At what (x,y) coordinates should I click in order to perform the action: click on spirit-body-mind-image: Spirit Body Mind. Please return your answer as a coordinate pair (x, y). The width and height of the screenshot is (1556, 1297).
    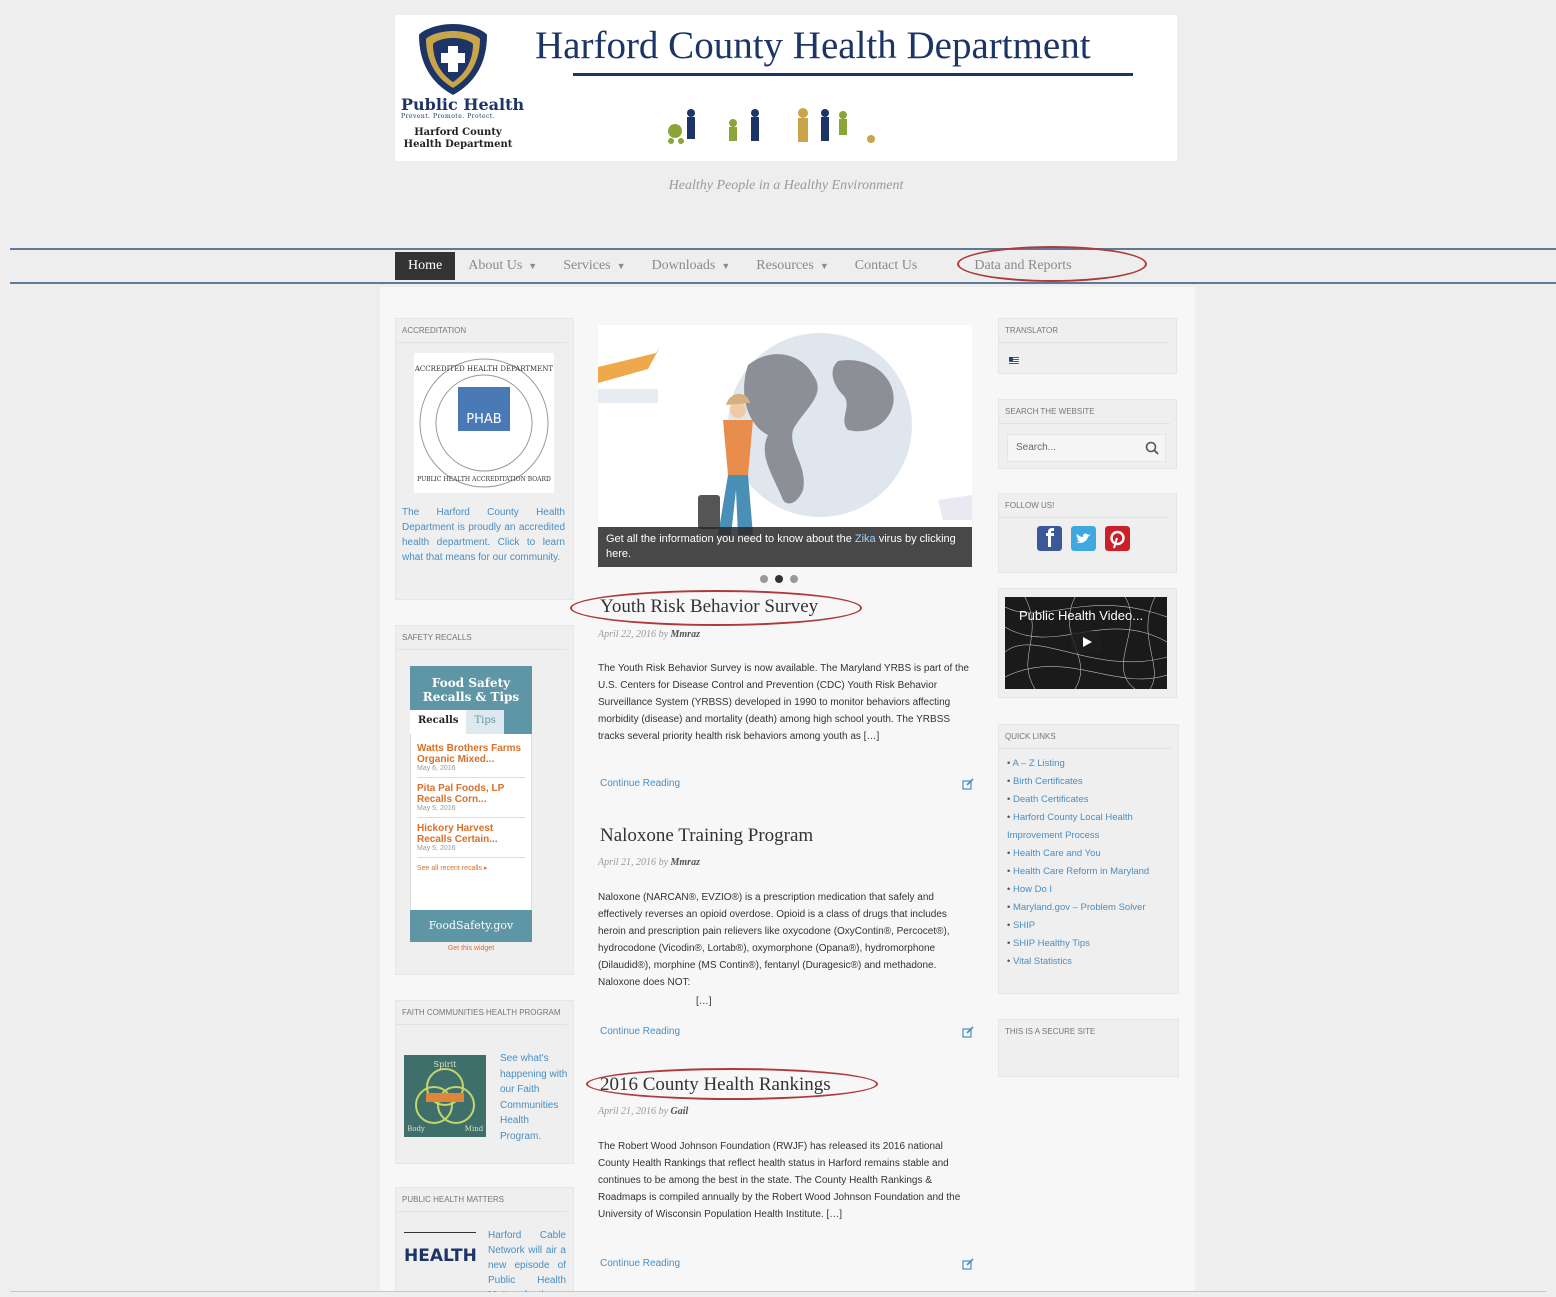
    Looking at the image, I should click on (445, 1096).